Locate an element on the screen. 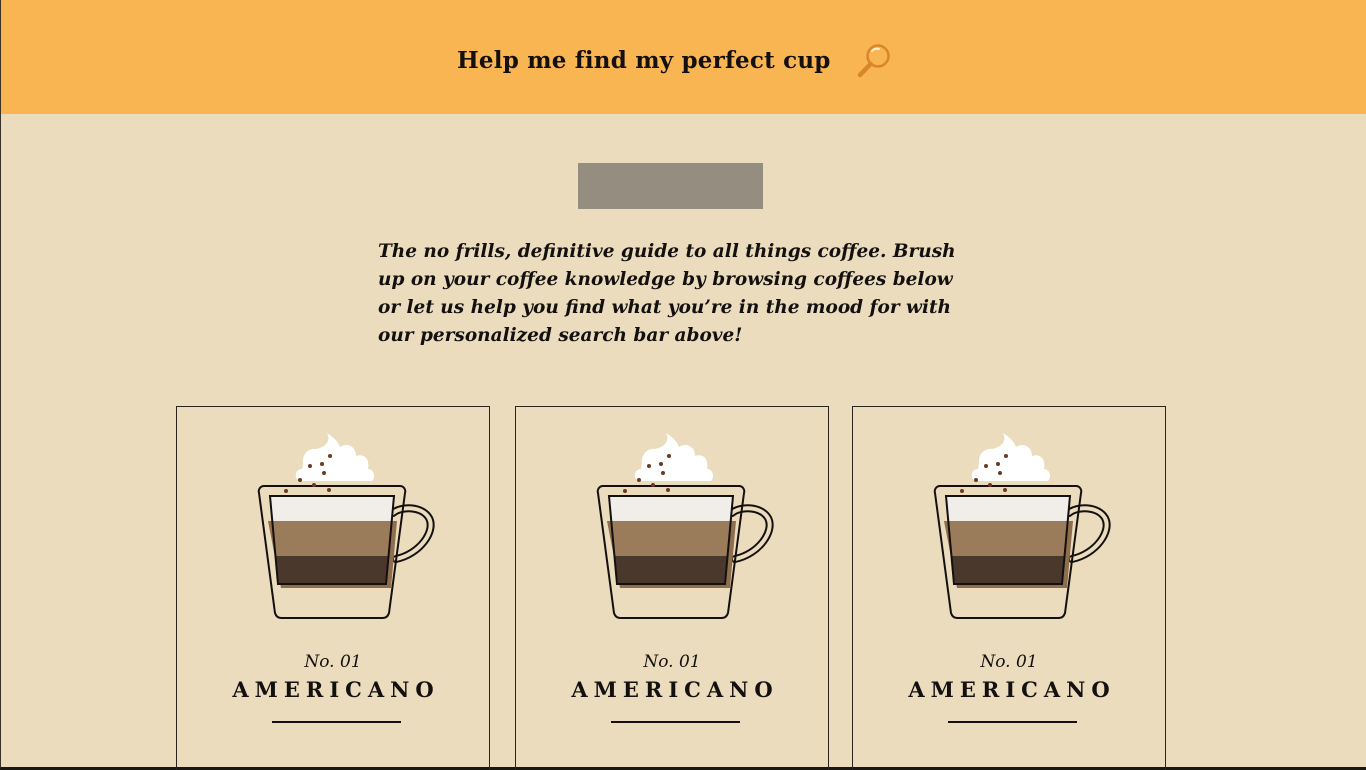  logo-placeholder is located at coordinates (670, 186).